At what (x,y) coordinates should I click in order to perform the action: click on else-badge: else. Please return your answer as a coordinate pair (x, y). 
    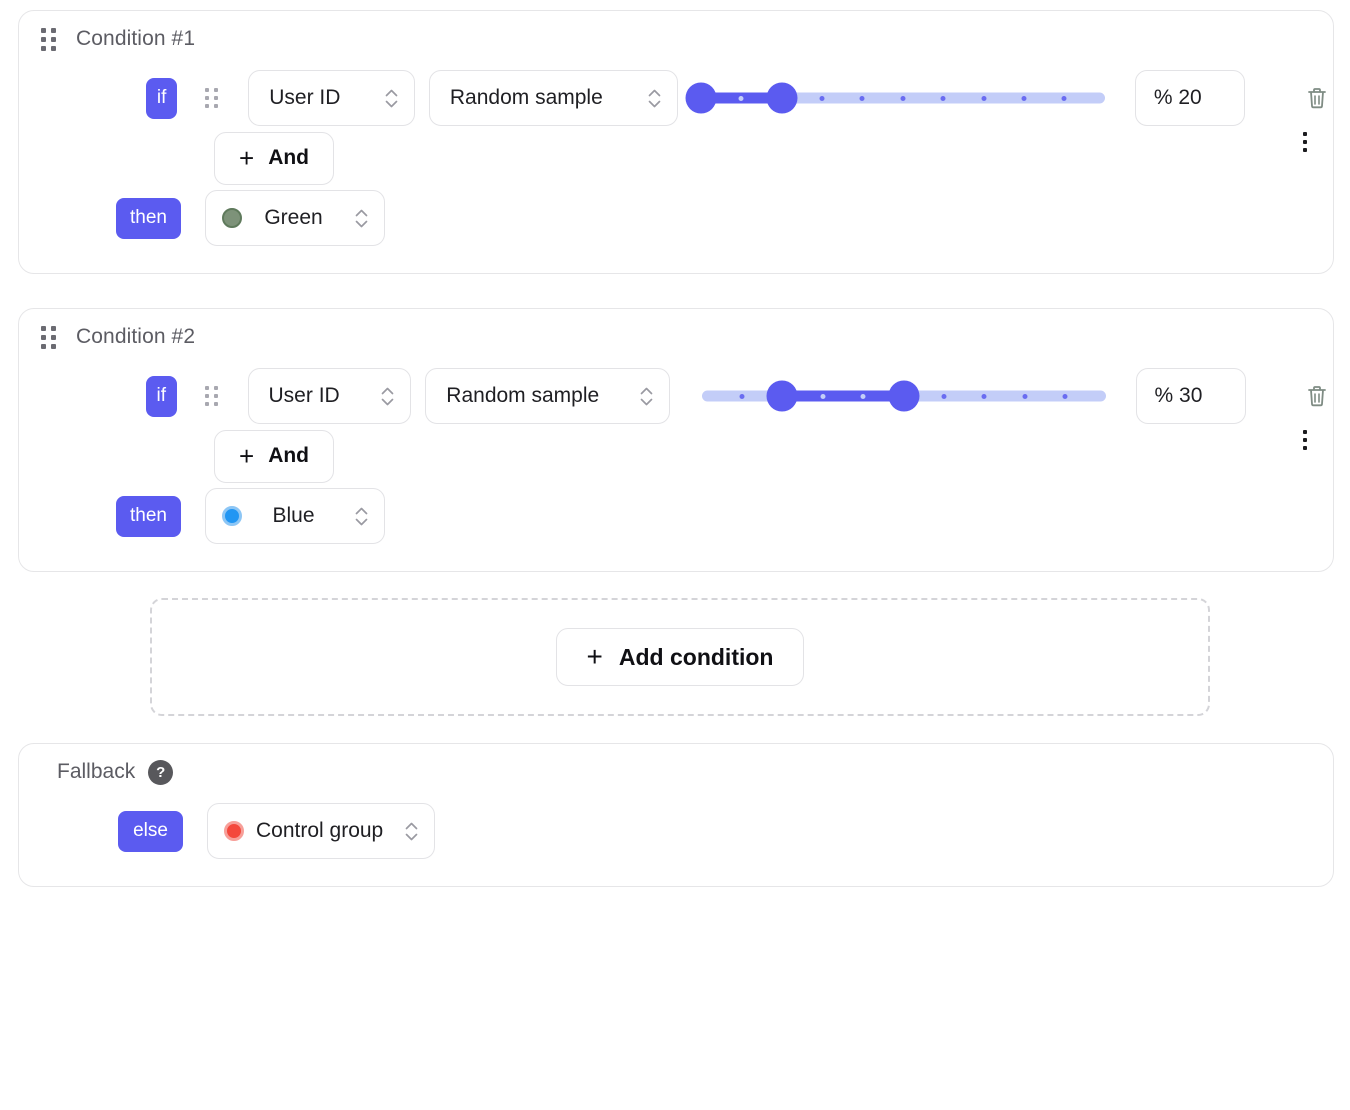
    Looking at the image, I should click on (150, 831).